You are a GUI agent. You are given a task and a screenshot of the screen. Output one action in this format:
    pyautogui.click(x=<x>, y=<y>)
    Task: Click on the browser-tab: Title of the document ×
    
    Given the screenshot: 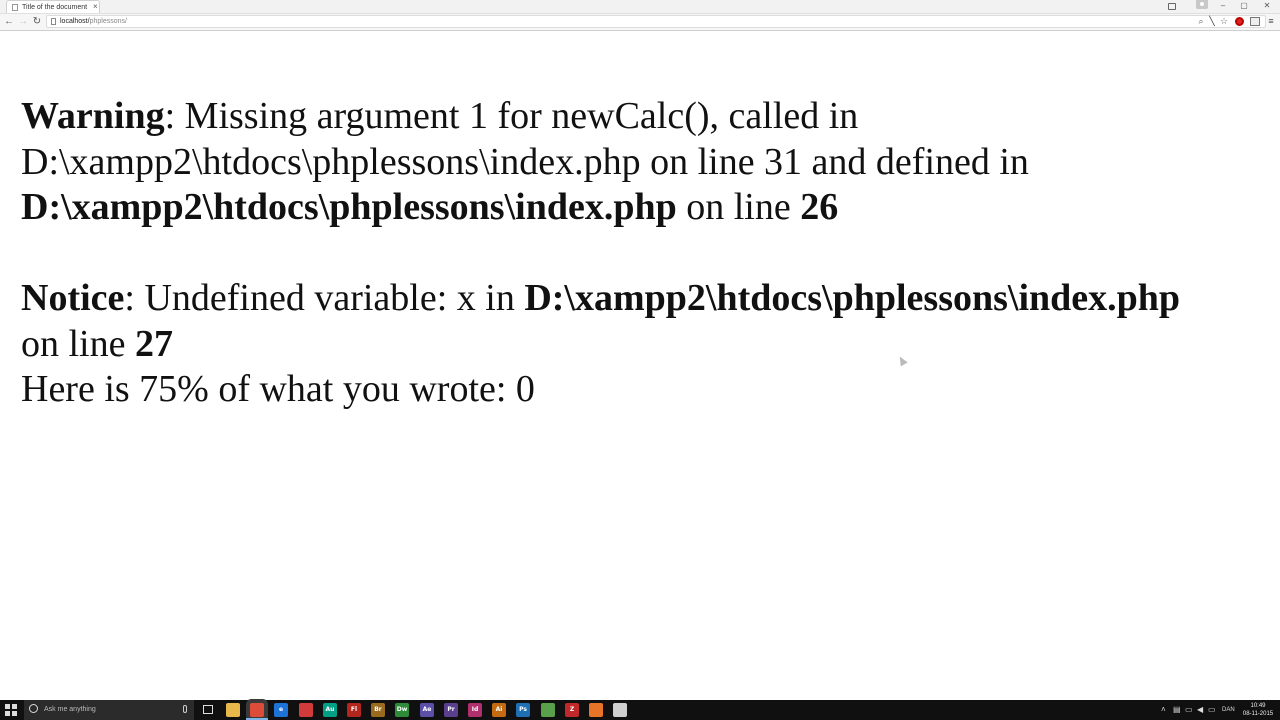 What is the action you would take?
    pyautogui.click(x=53, y=6)
    